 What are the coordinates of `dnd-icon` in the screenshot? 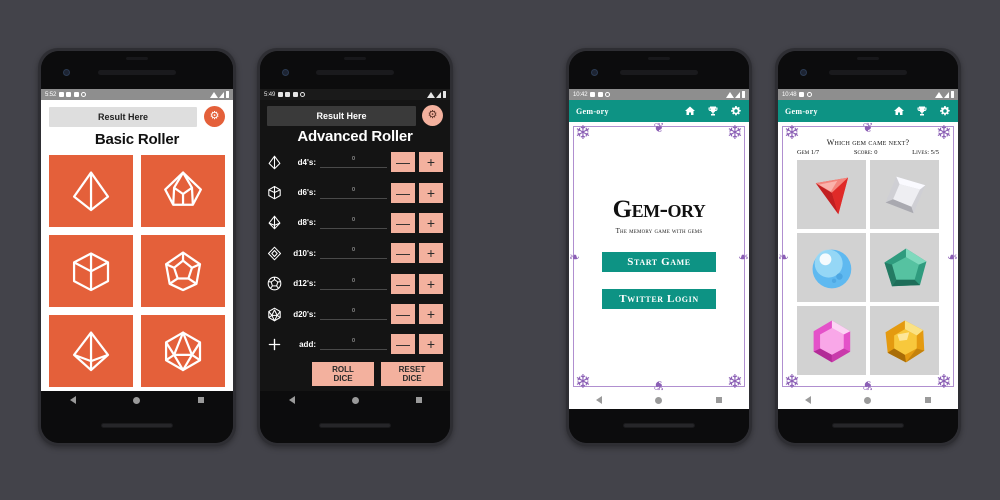 It's located at (303, 94).